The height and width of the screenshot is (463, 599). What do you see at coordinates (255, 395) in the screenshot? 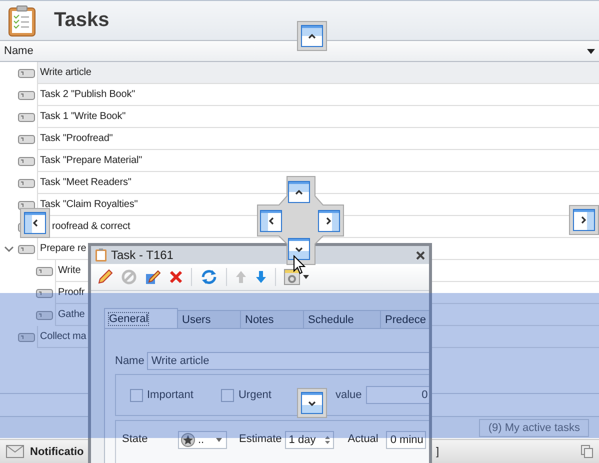
I see `checkbox-label: Urgent` at bounding box center [255, 395].